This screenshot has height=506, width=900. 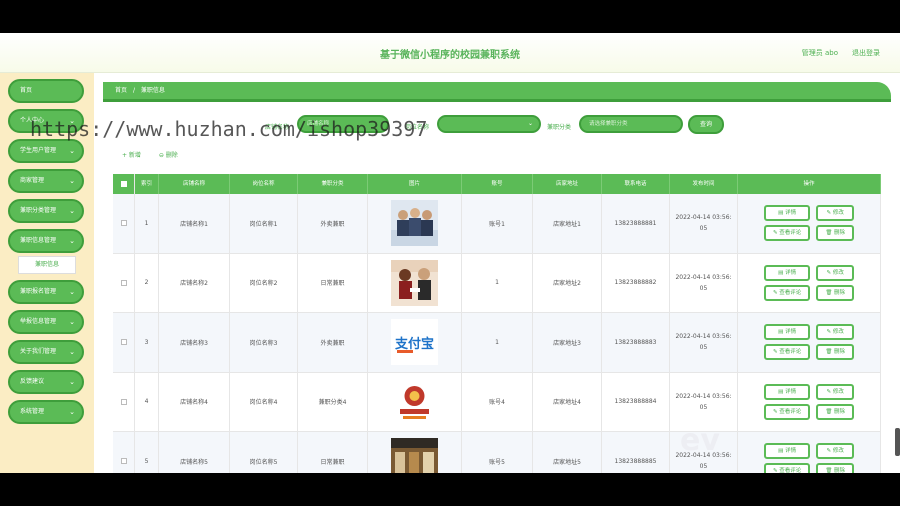 What do you see at coordinates (559, 127) in the screenshot?
I see `category-label: 兼职分类` at bounding box center [559, 127].